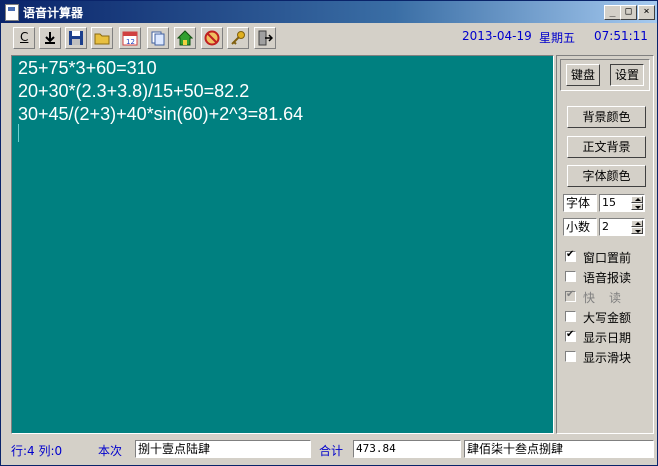 This screenshot has width=658, height=466. Describe the element at coordinates (606, 176) in the screenshot. I see `font-color-button: 字体颜色` at that location.